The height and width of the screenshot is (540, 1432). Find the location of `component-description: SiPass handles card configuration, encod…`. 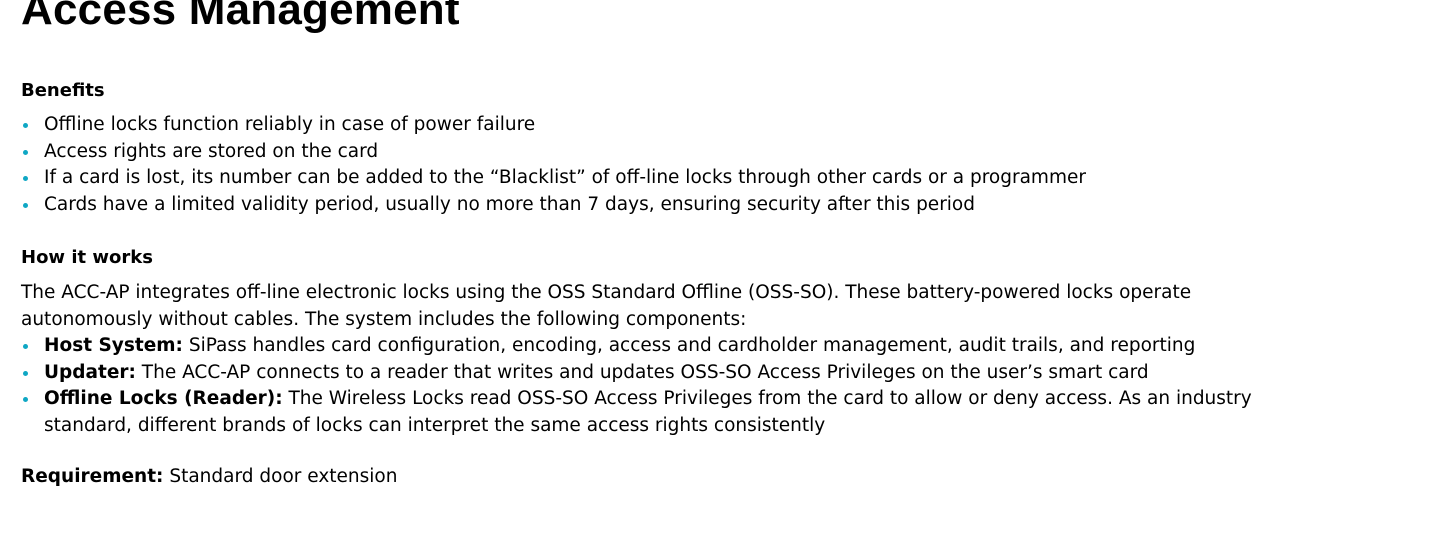

component-description: SiPass handles card configuration, encod… is located at coordinates (689, 345).